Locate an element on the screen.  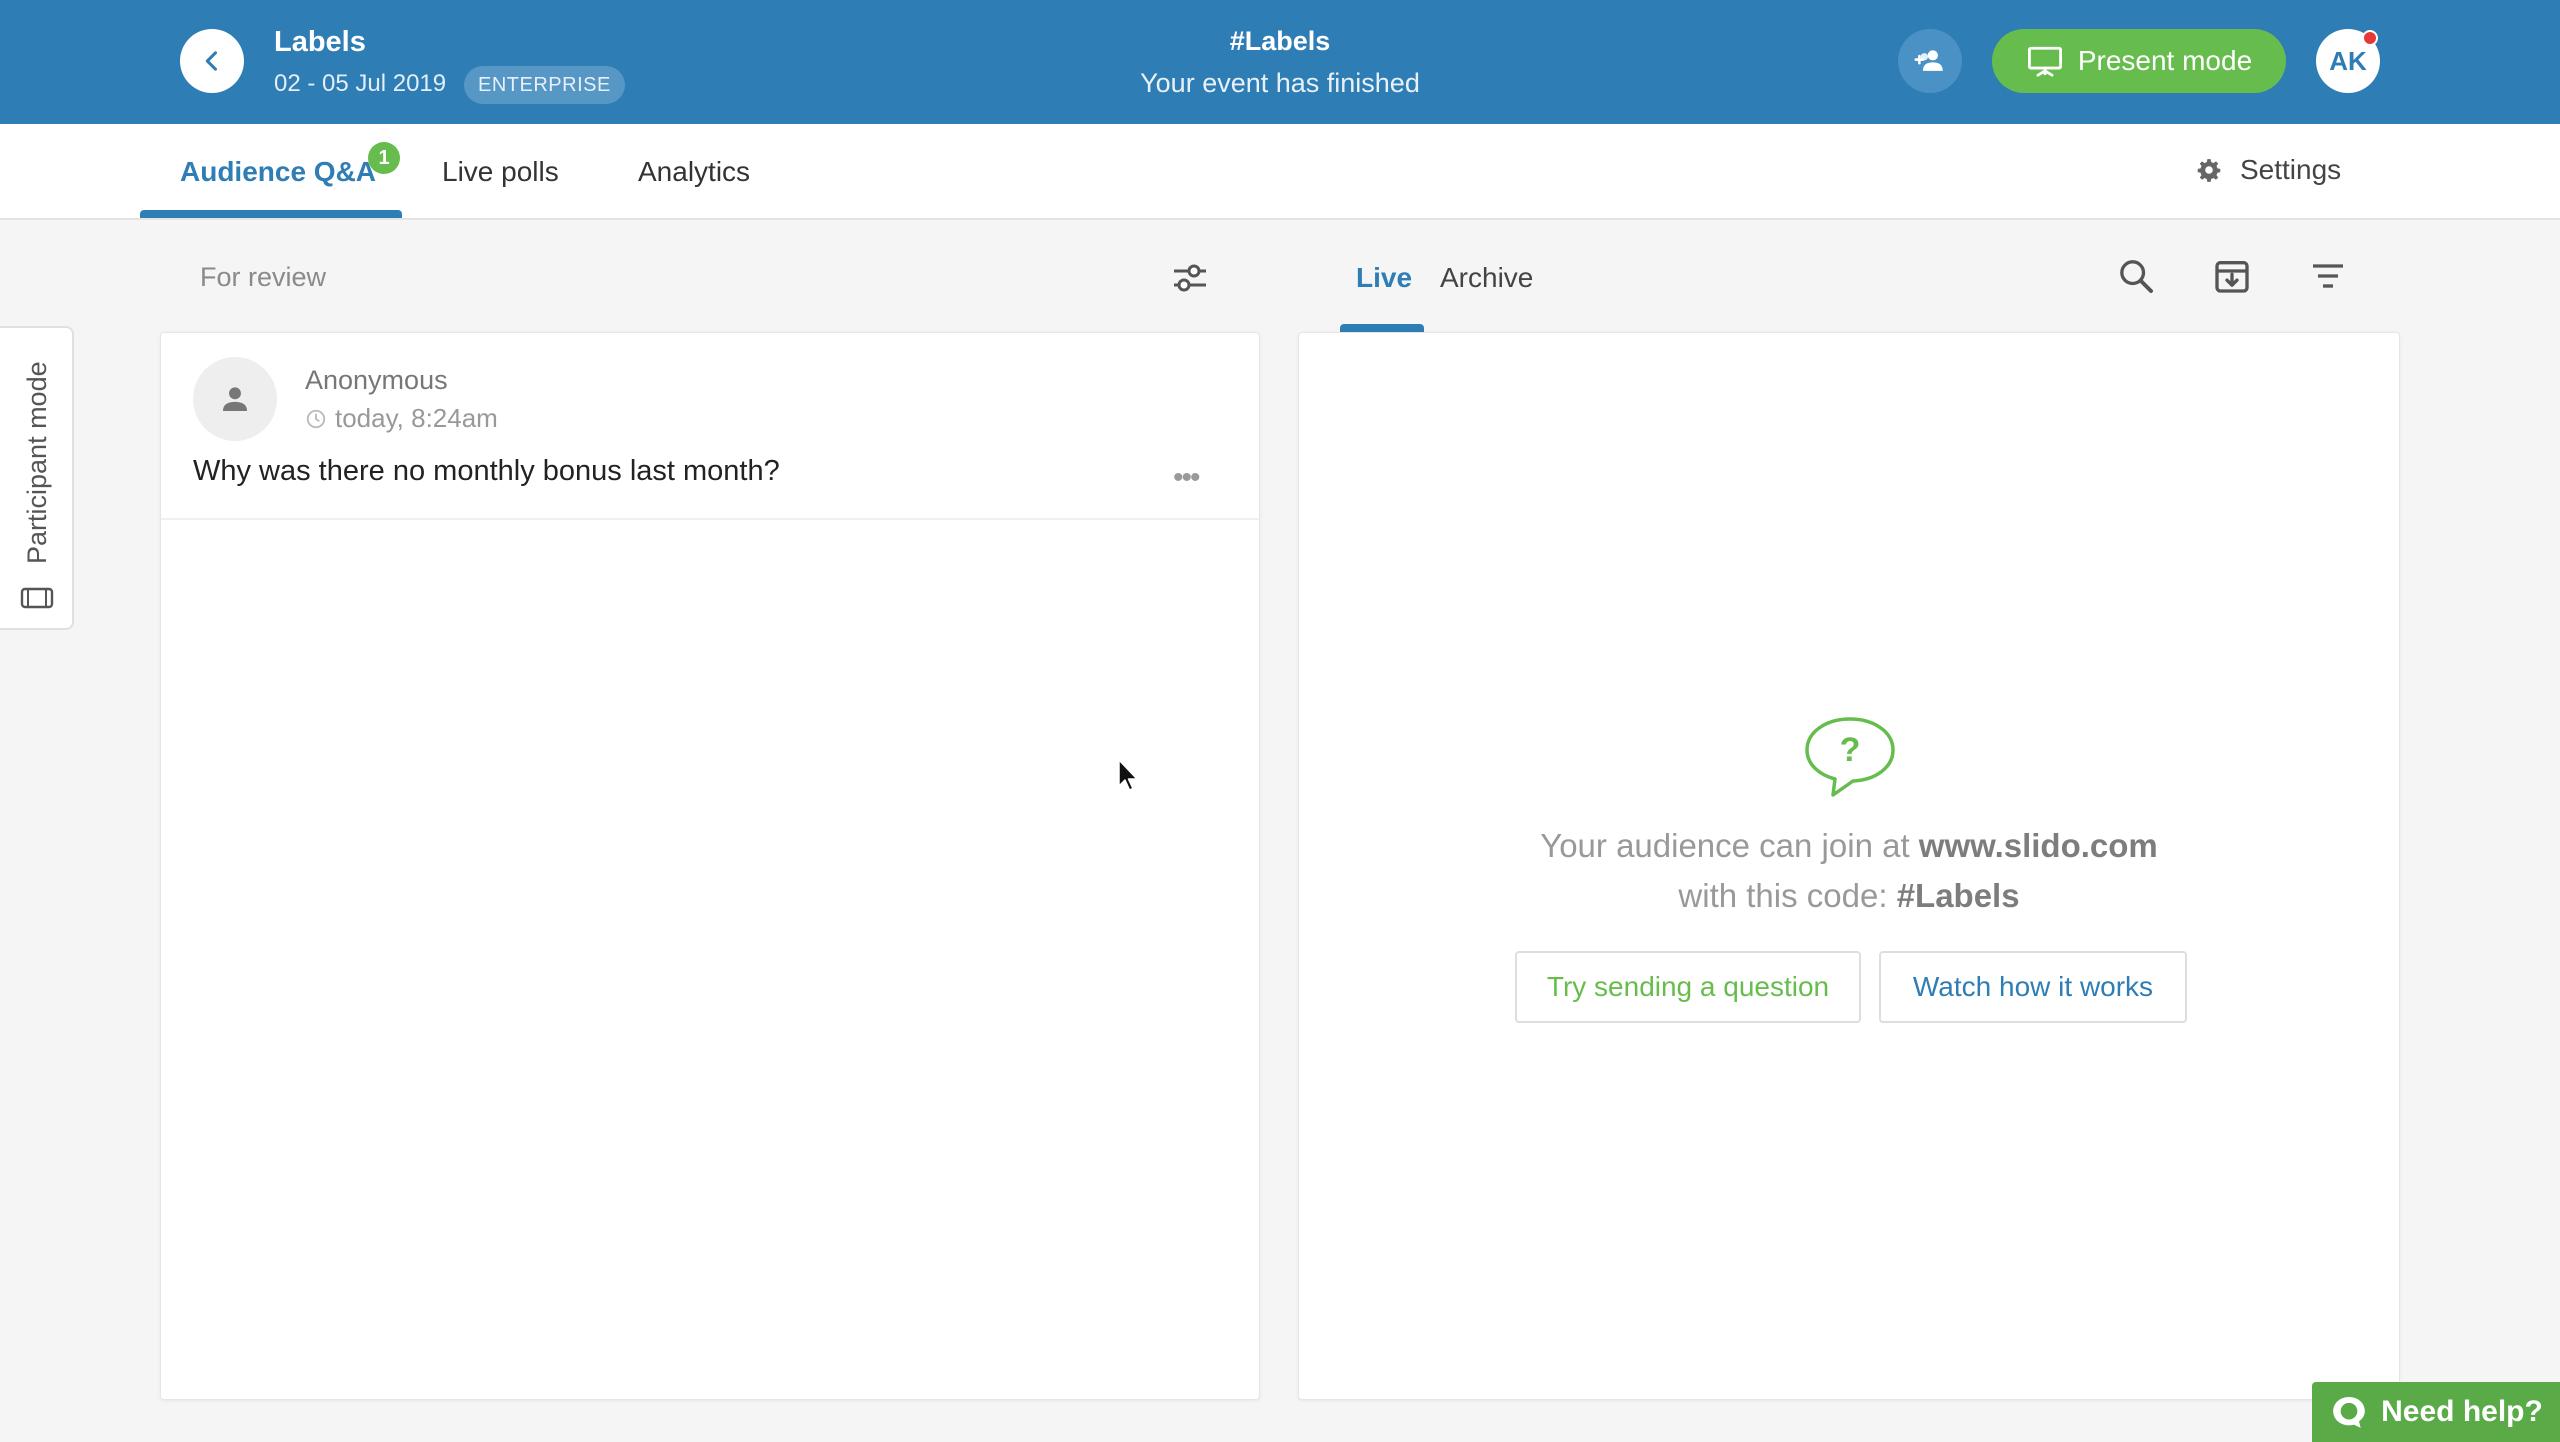
settings-button: Settings is located at coordinates (2268, 170).